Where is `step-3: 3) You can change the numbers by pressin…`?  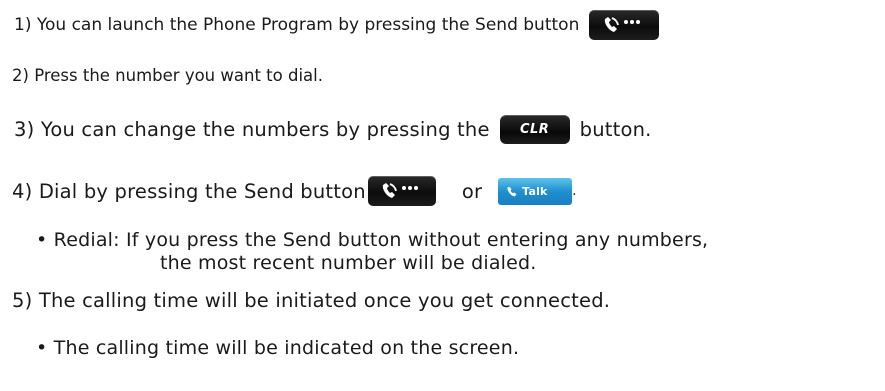 step-3: 3) You can change the numbers by pressin… is located at coordinates (333, 129).